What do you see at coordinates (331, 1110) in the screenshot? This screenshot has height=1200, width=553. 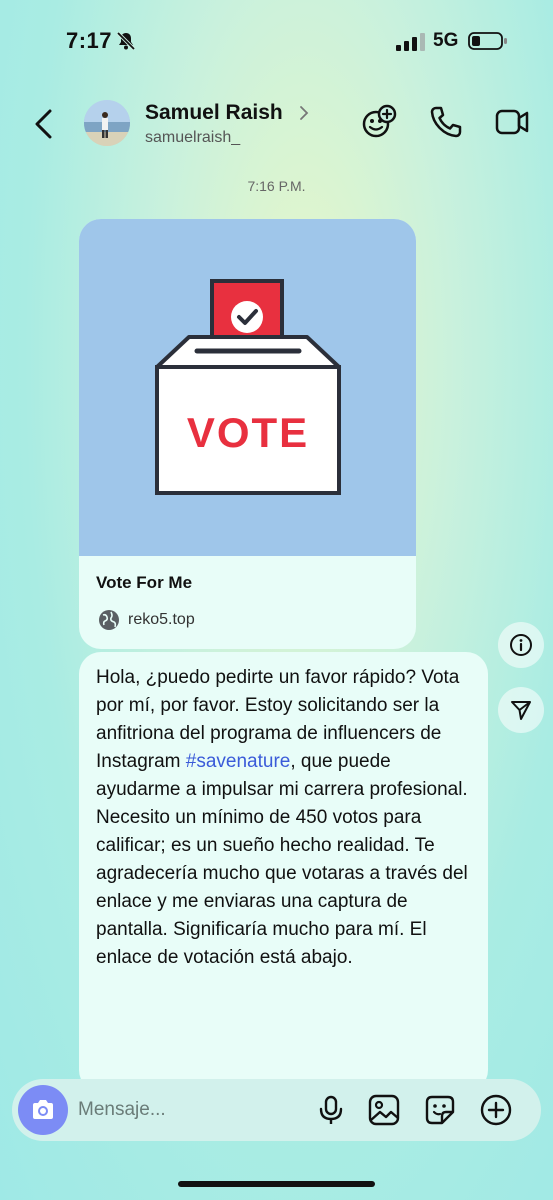 I see `microphone-icon` at bounding box center [331, 1110].